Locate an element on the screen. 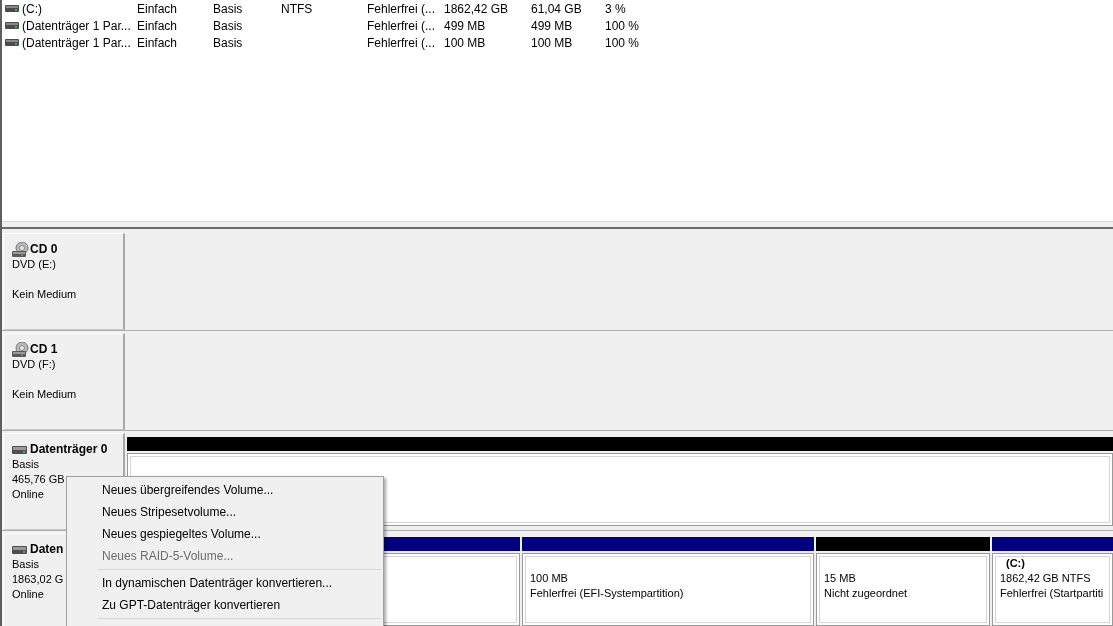  menu-item: Zu GPT-Datenträger konvertieren is located at coordinates (224, 605).